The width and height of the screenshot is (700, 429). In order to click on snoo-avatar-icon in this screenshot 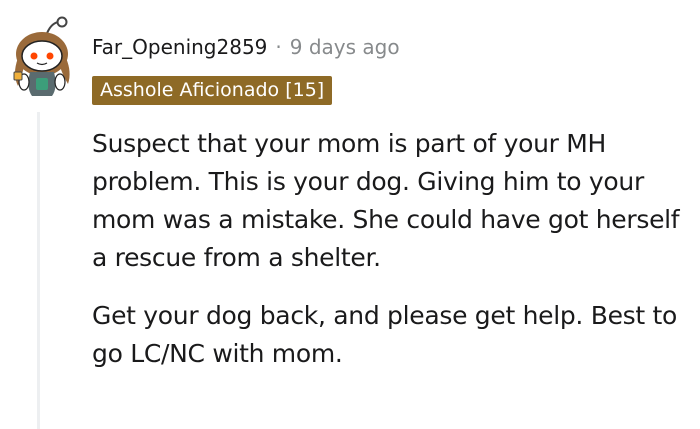, I will do `click(42, 57)`.